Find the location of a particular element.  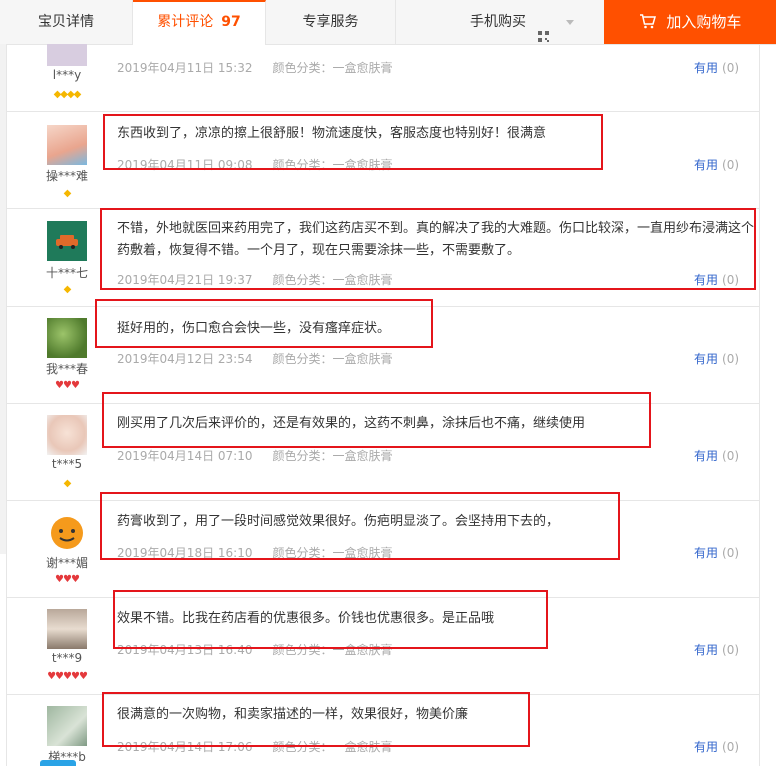

user-name: t***9 is located at coordinates (67, 658).